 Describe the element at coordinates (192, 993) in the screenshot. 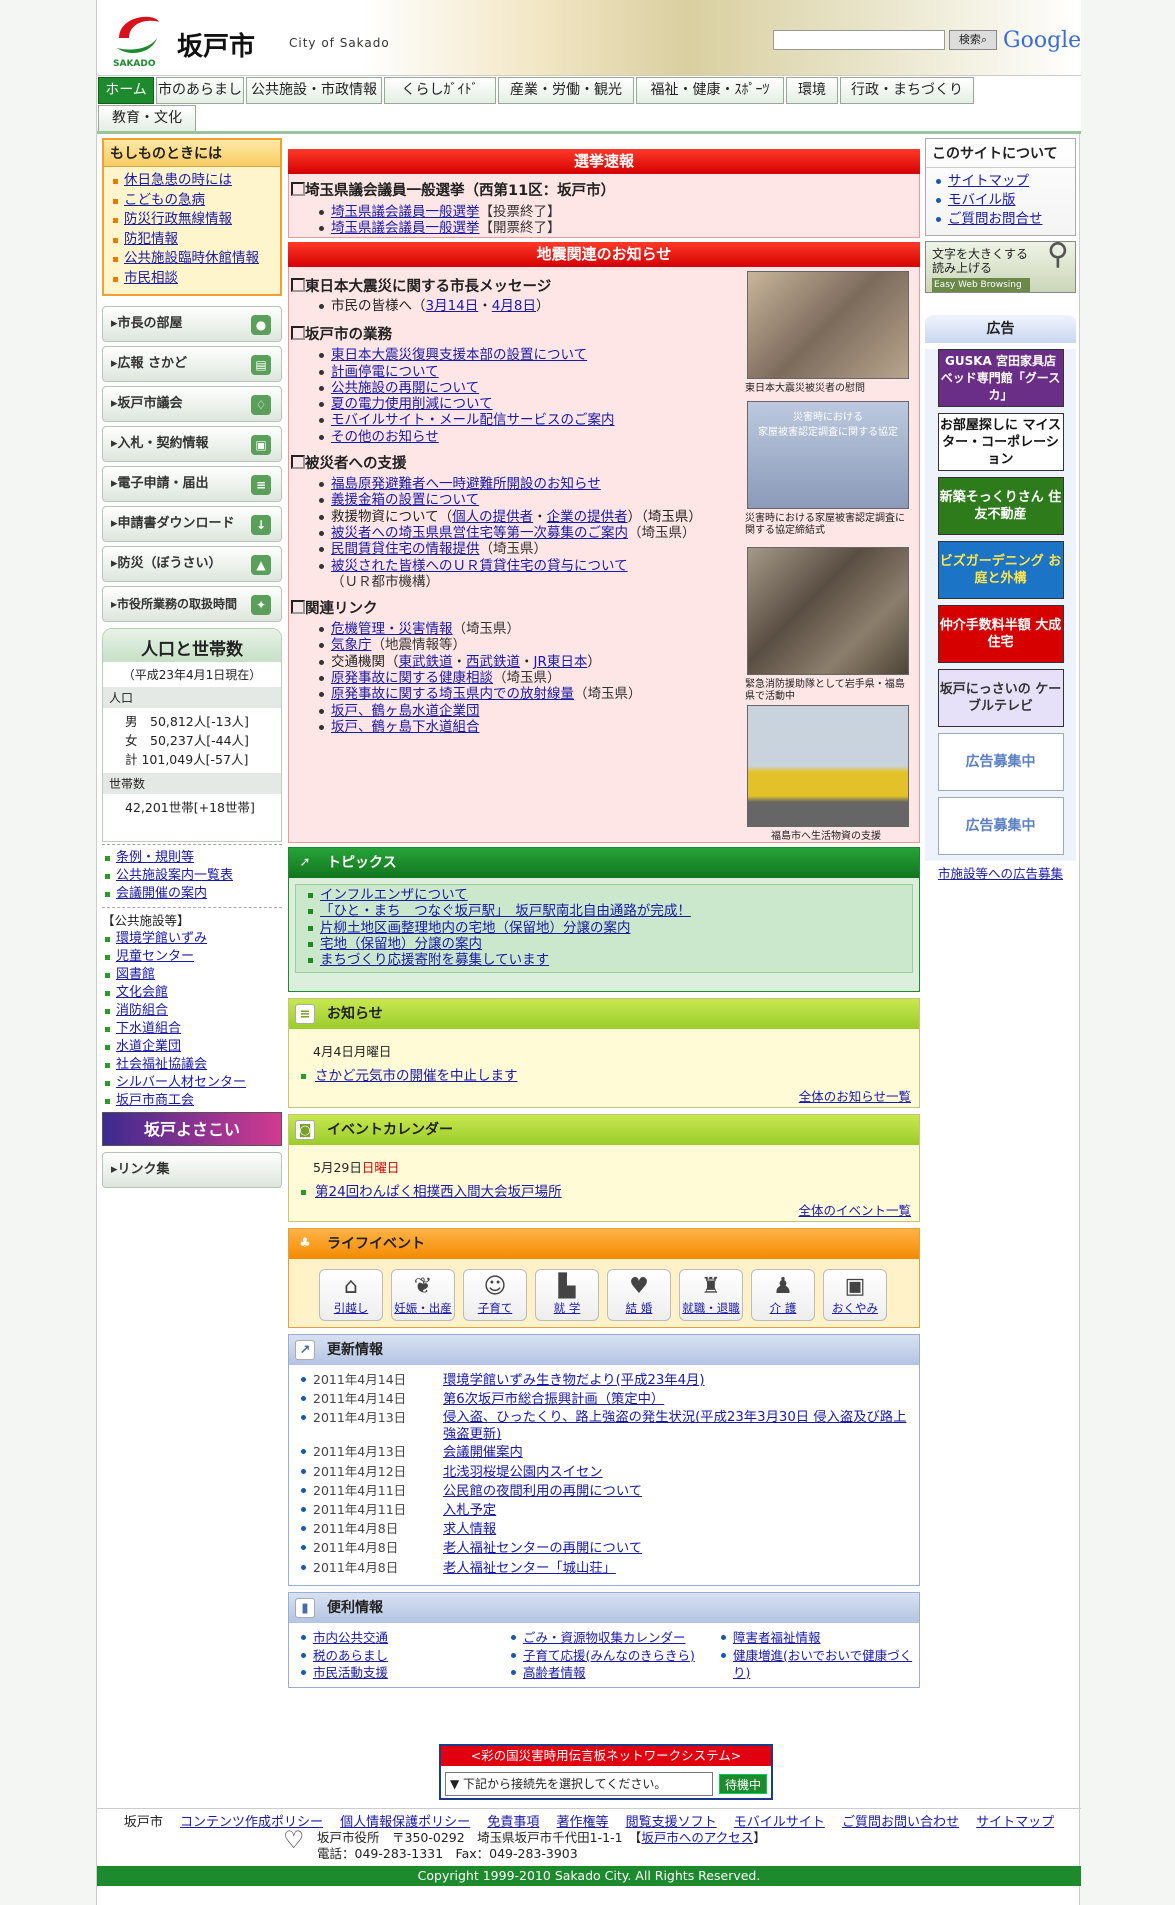

I see `facility-link: 文化会館` at that location.